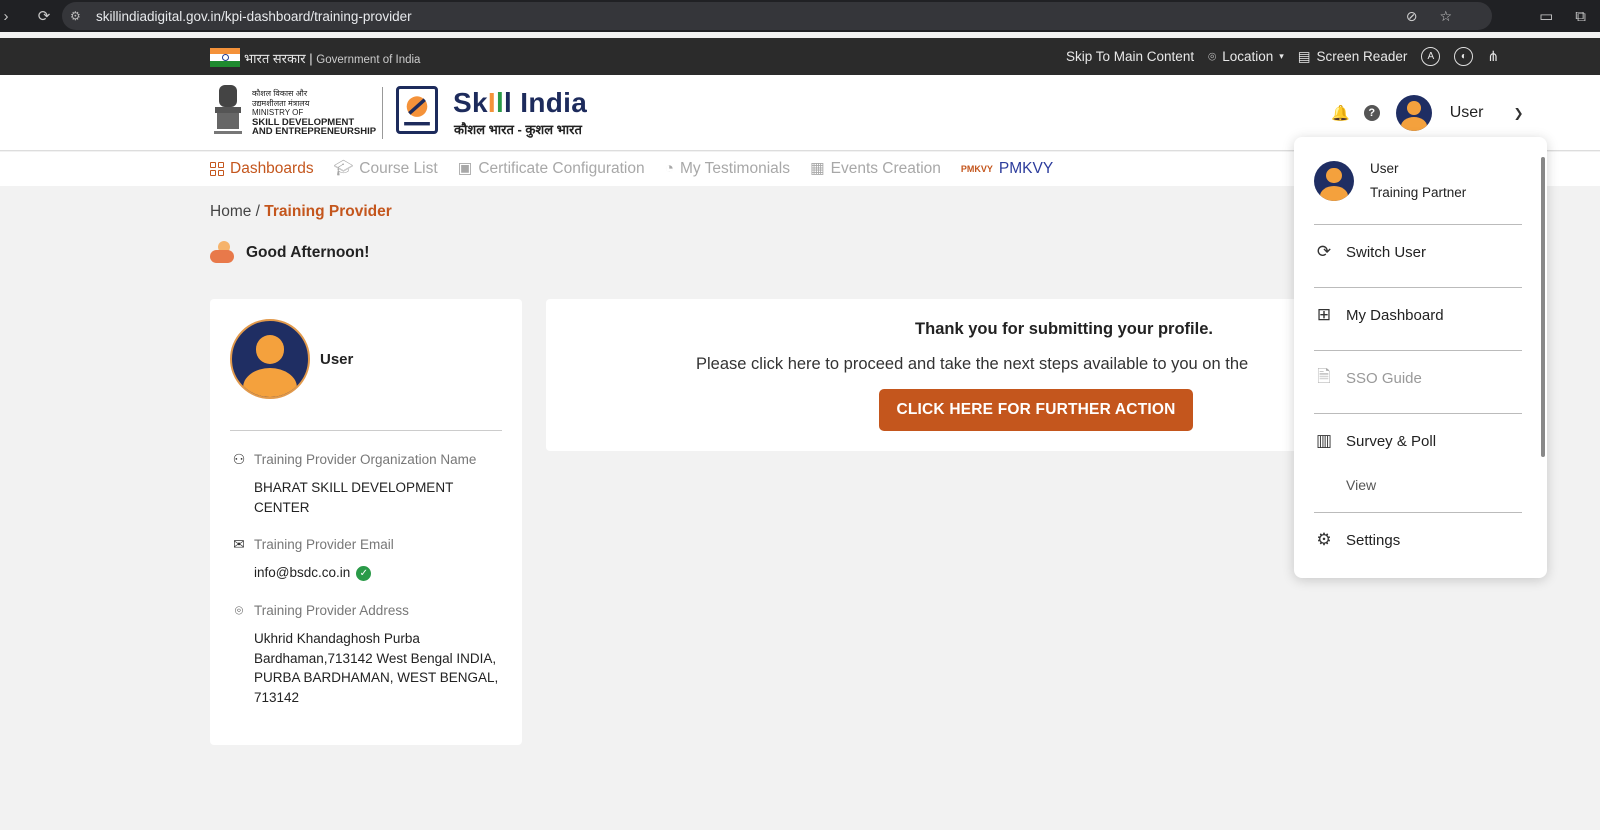  Describe the element at coordinates (976, 168) in the screenshot. I see `pmkvy-logo: PMKVY` at that location.